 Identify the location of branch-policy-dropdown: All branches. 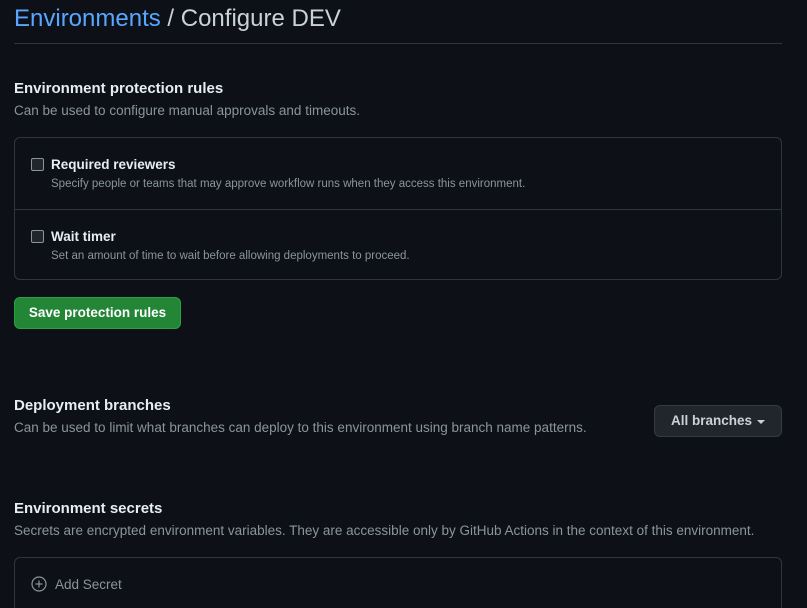
(718, 421).